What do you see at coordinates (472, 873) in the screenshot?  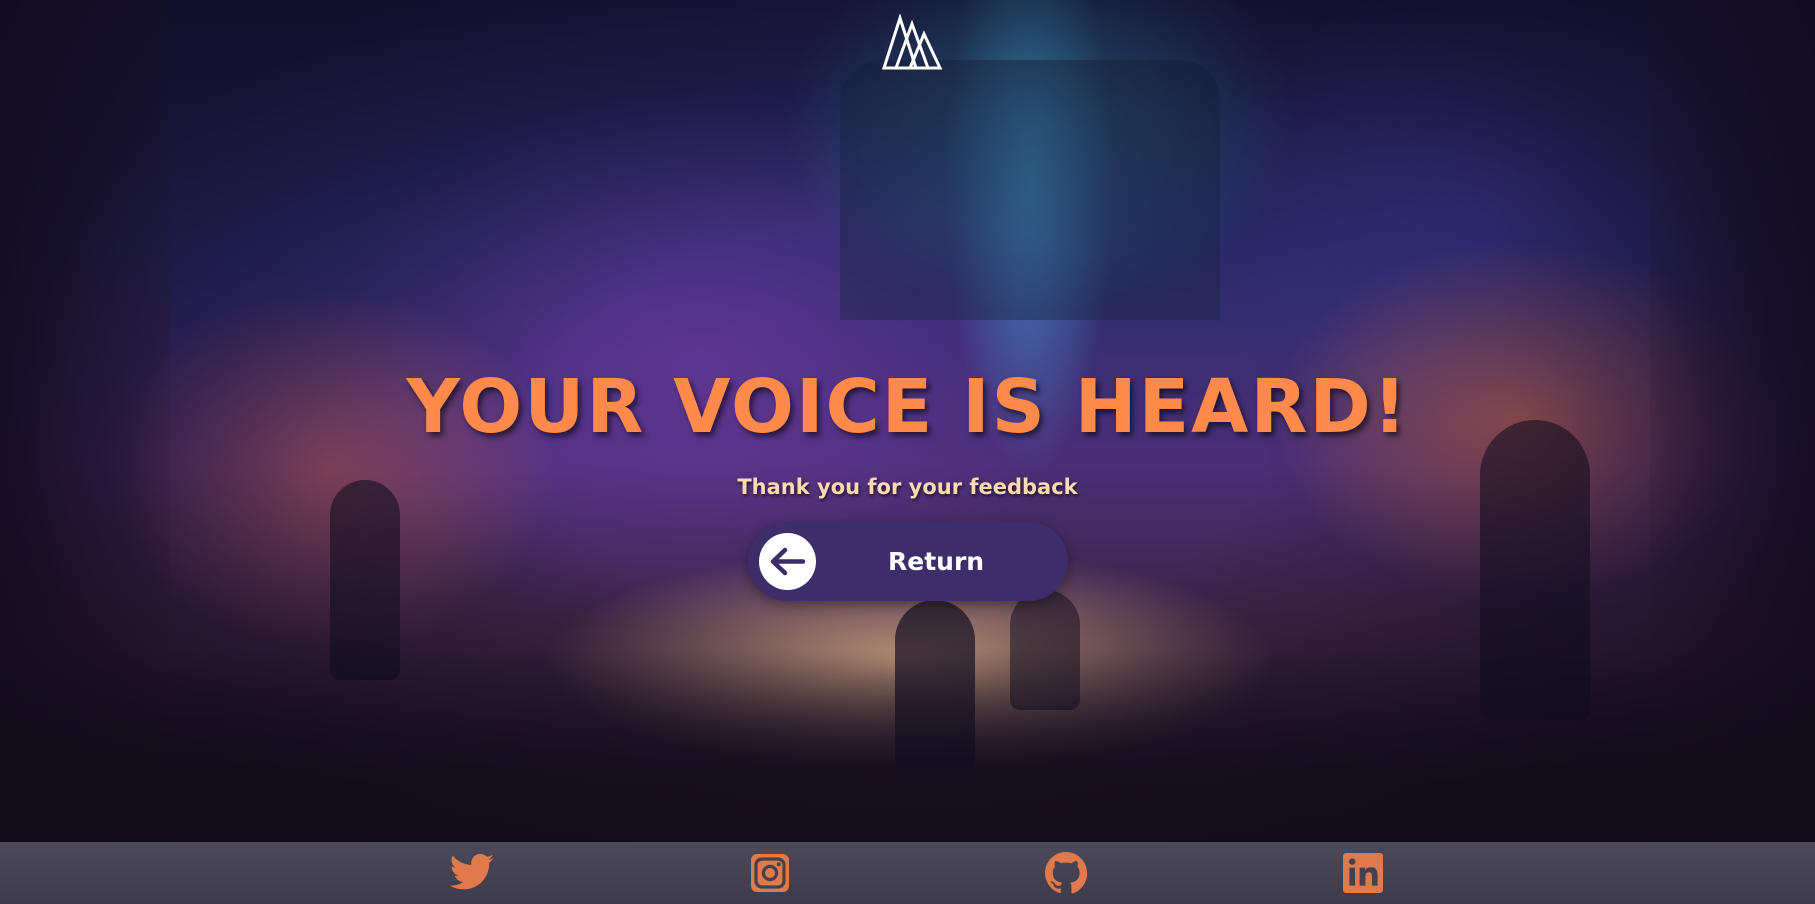 I see `twitter-icon` at bounding box center [472, 873].